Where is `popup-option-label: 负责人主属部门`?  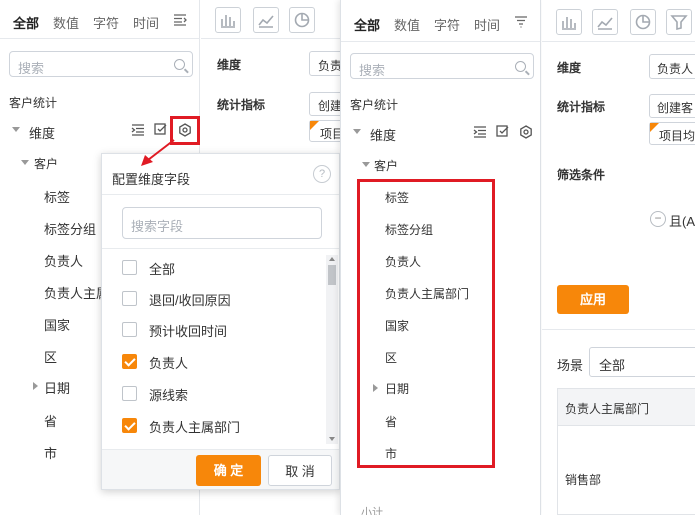
popup-option-label: 负责人主属部门 is located at coordinates (195, 427).